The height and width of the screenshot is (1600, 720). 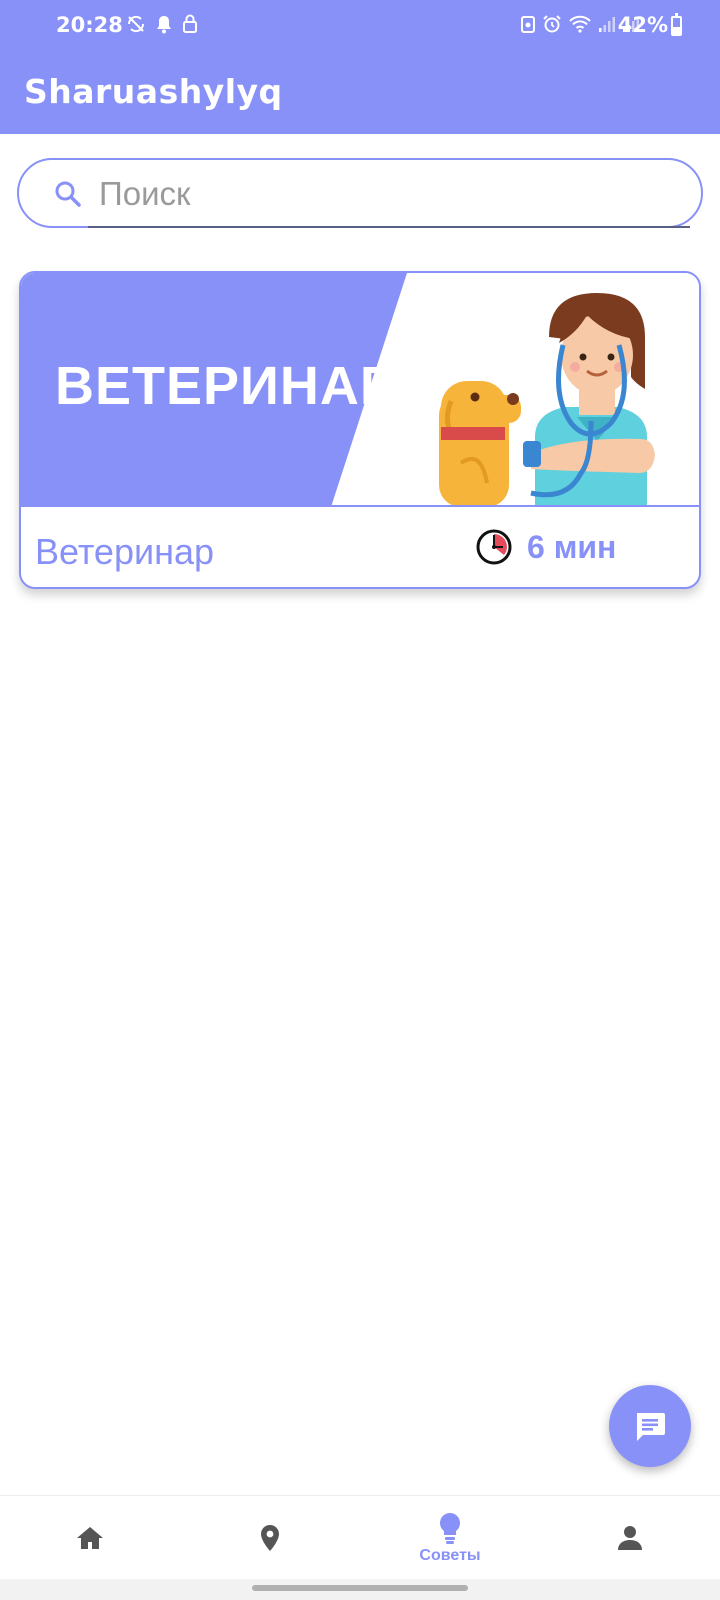 I want to click on nav-item-map, so click(x=270, y=1538).